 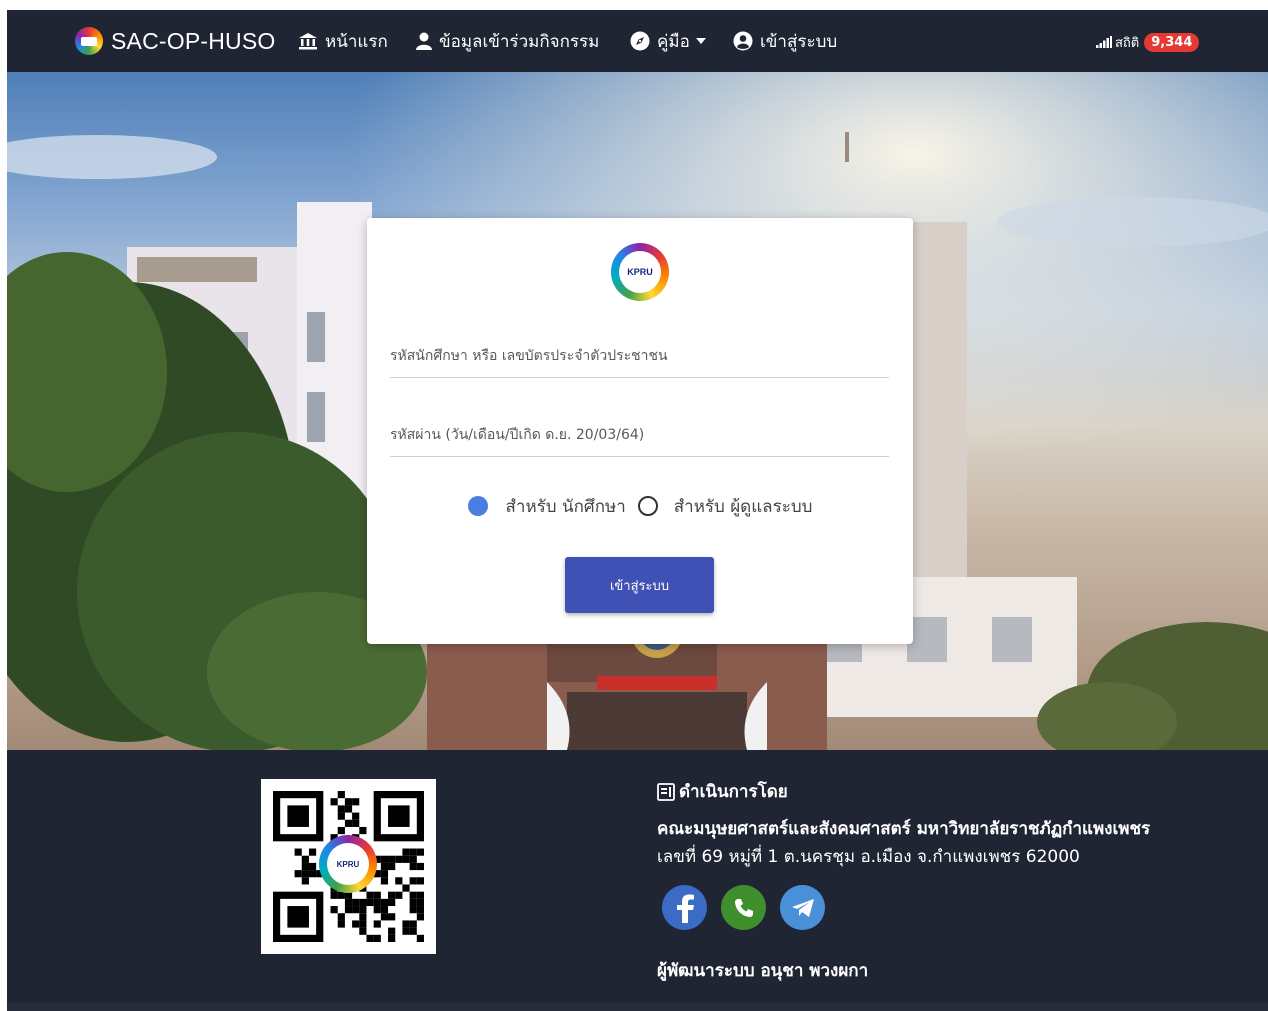 I want to click on user-circle-icon, so click(x=743, y=41).